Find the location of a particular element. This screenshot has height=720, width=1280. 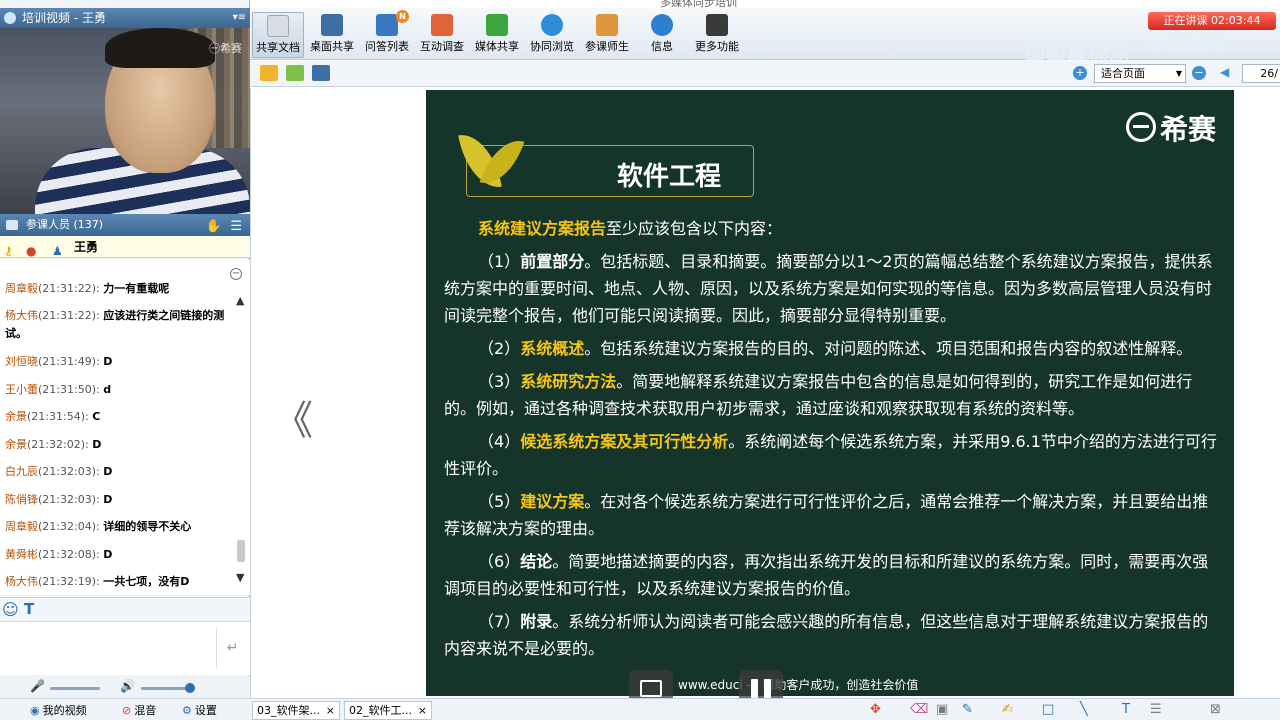

qa-list-button: N 问答列表 is located at coordinates (387, 34).